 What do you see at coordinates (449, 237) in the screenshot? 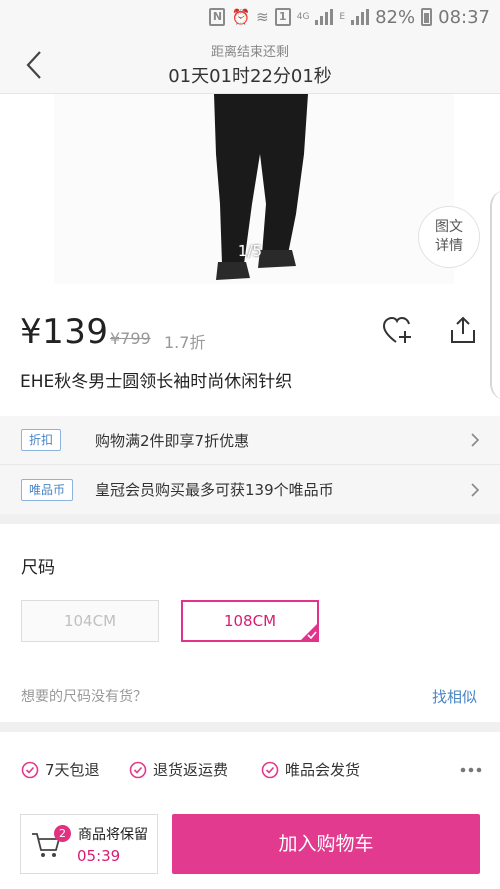
I see `image-text-detail-button: 图文 详情` at bounding box center [449, 237].